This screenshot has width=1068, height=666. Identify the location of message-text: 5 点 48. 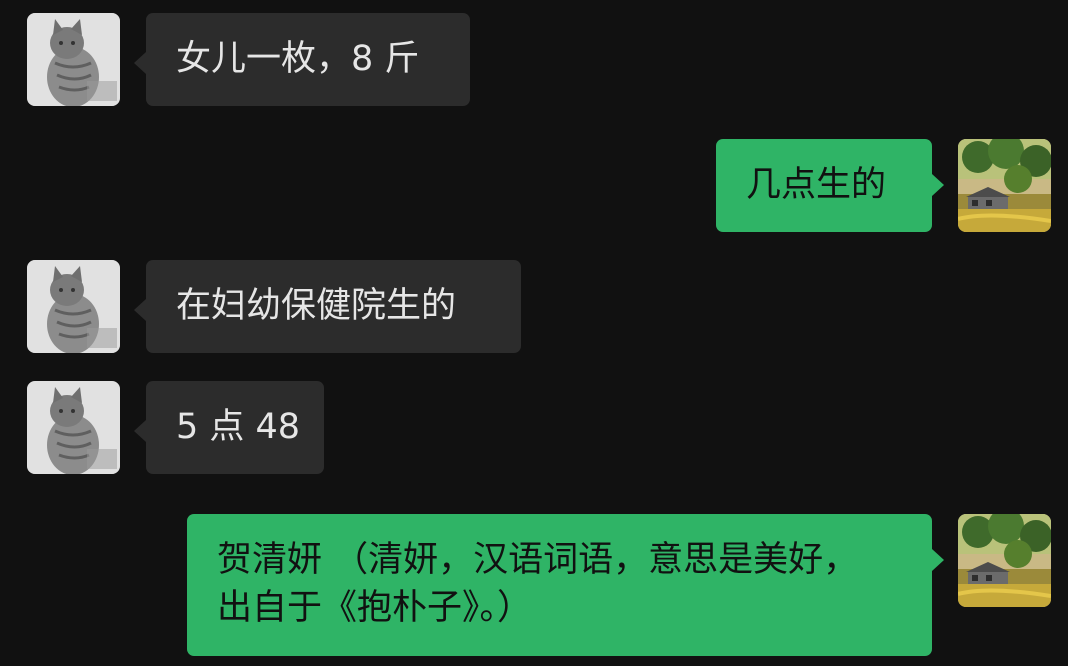
(238, 427).